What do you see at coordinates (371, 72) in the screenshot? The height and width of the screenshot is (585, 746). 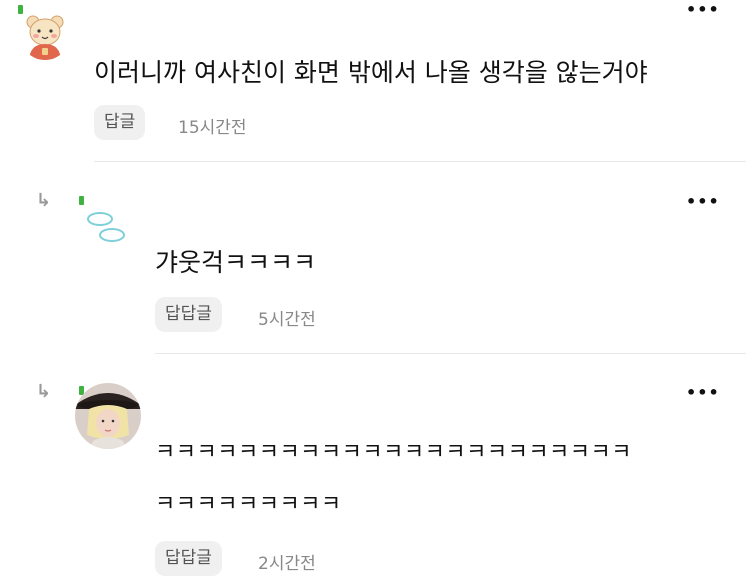 I see `comment-text: 이러니까 여사친이 화면 밖에서 나올 생각을 않는거야` at bounding box center [371, 72].